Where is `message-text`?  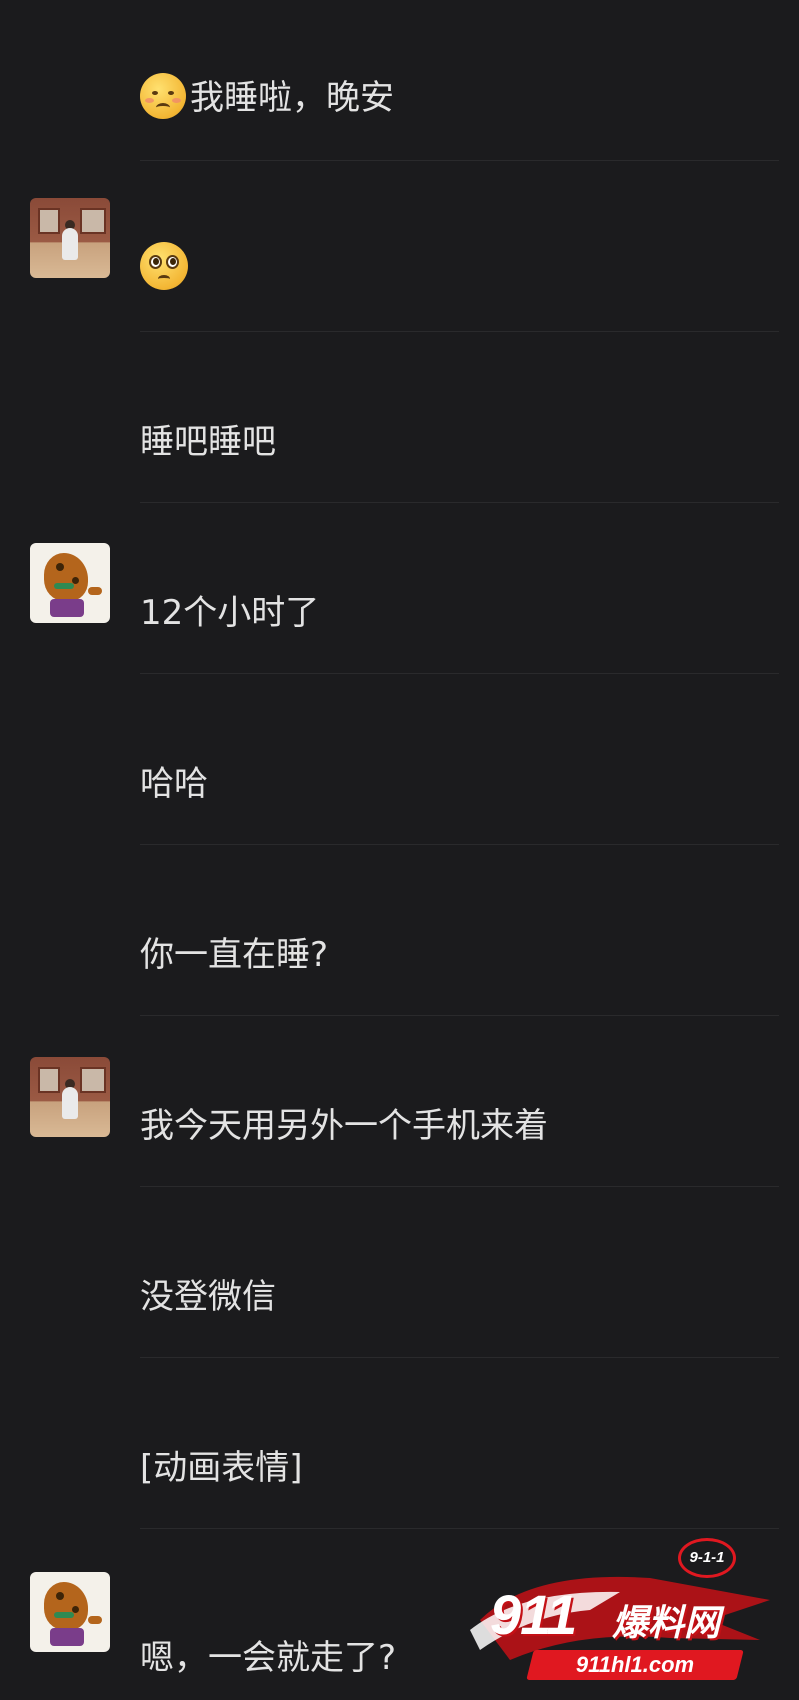 message-text is located at coordinates (164, 271).